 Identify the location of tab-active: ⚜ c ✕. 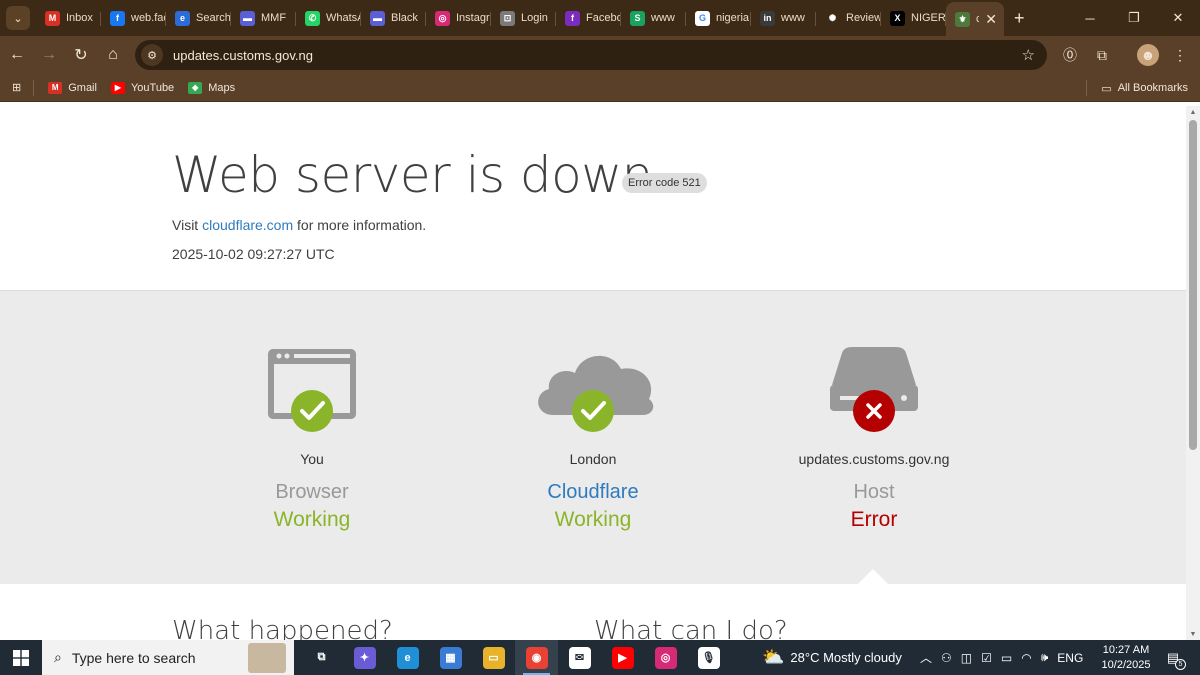
(975, 19).